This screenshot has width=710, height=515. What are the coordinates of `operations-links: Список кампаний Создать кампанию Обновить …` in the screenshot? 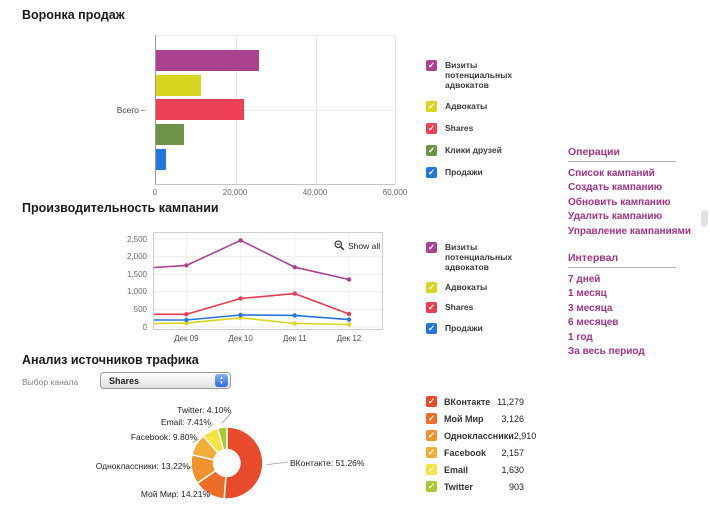 It's located at (629, 203).